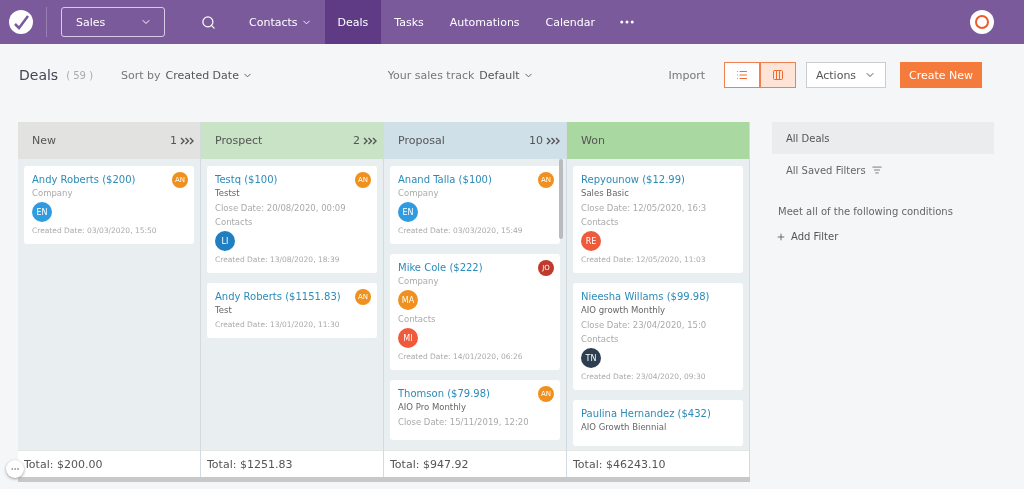 Image resolution: width=1024 pixels, height=489 pixels. Describe the element at coordinates (866, 211) in the screenshot. I see `conditions-text: Meet all of the following conditions` at that location.